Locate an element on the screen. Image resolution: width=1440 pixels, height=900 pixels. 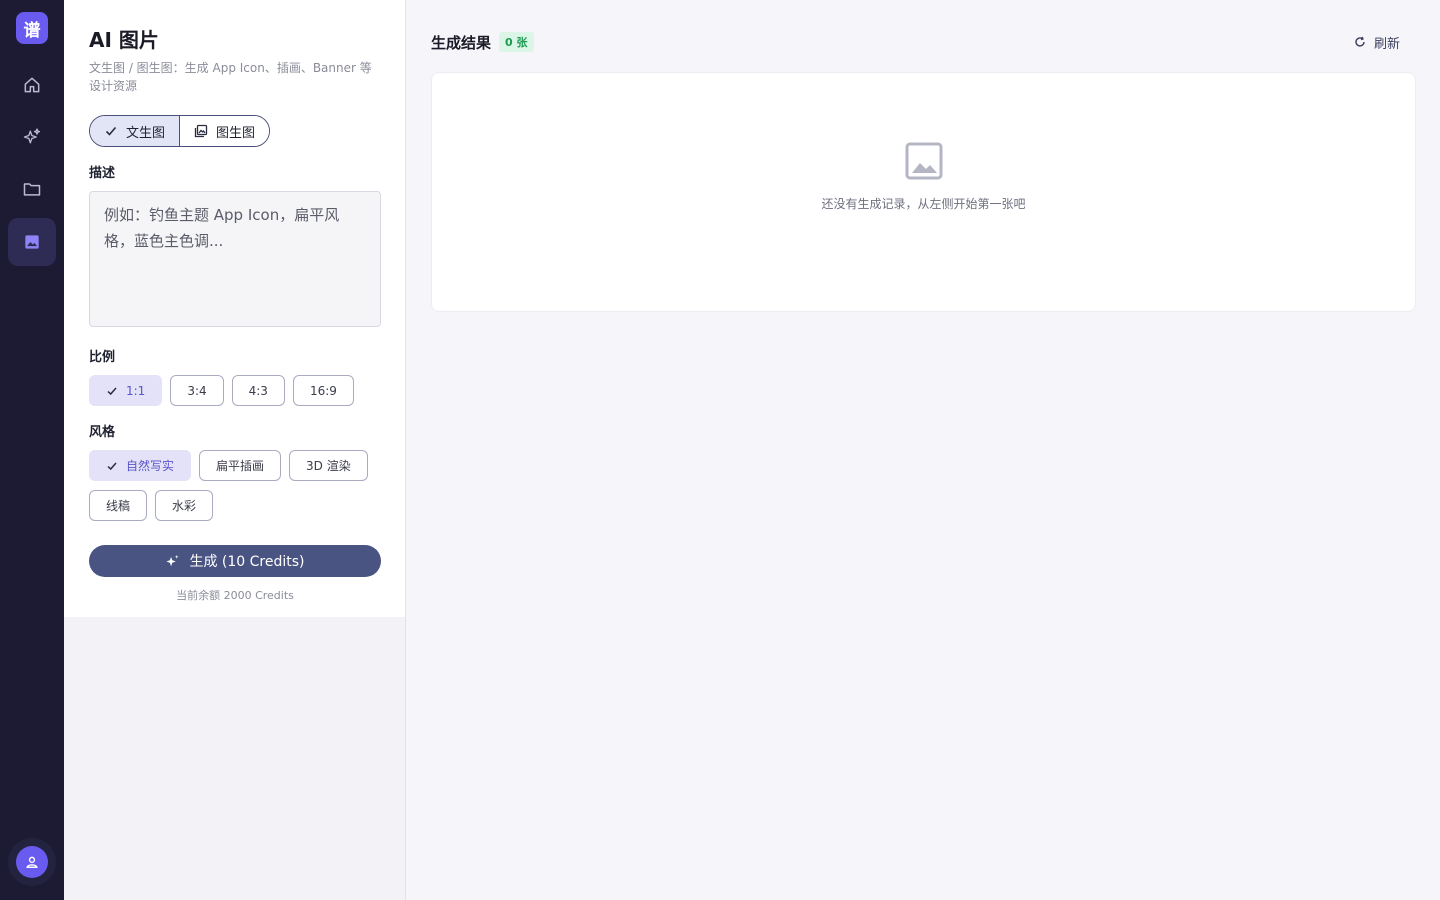
page-title: AI 图片 is located at coordinates (124, 40).